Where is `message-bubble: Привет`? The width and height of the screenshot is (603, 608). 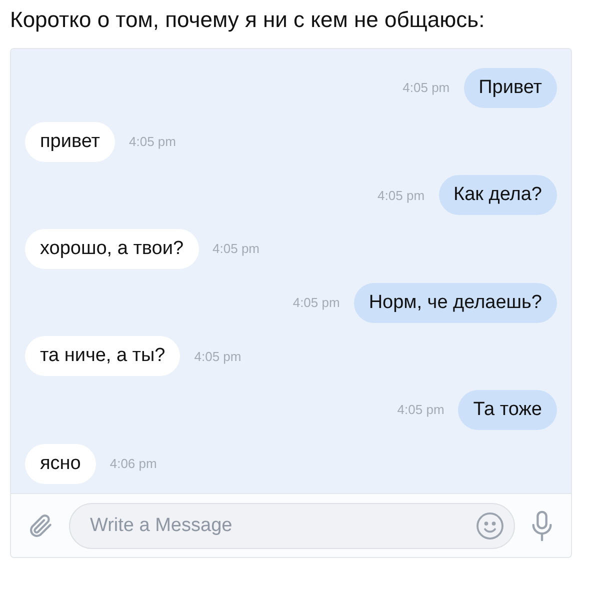
message-bubble: Привет is located at coordinates (510, 88).